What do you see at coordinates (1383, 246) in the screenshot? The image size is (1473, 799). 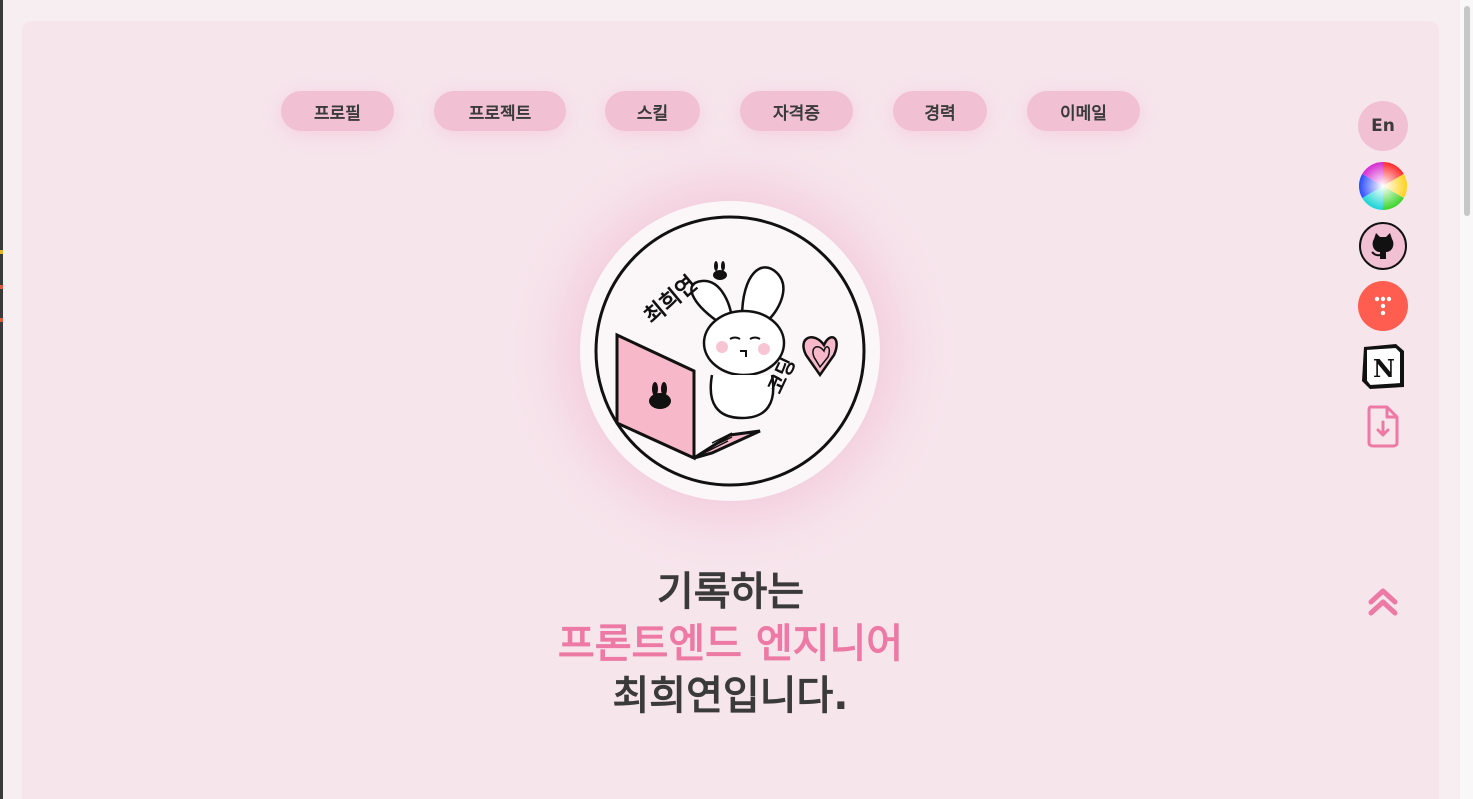 I see `github-icon` at bounding box center [1383, 246].